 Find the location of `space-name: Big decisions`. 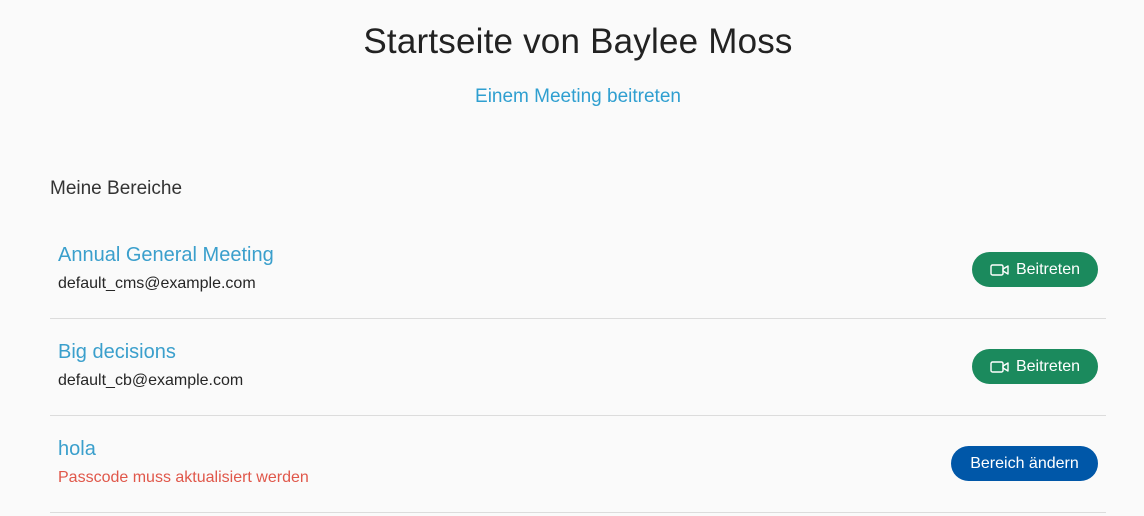

space-name: Big decisions is located at coordinates (117, 352).